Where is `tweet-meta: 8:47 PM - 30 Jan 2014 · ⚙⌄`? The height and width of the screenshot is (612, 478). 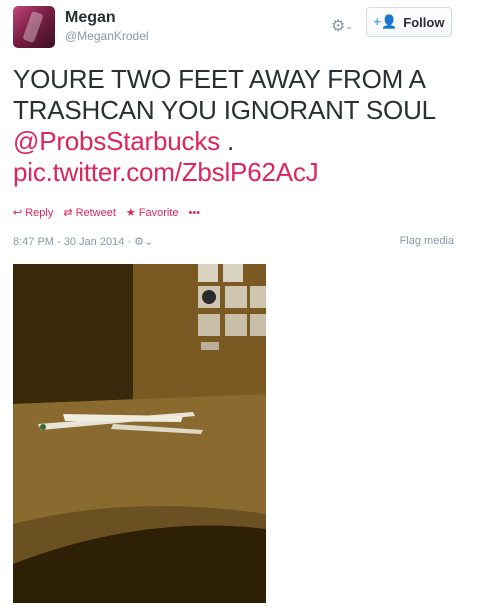 tweet-meta: 8:47 PM - 30 Jan 2014 · ⚙⌄ is located at coordinates (83, 241).